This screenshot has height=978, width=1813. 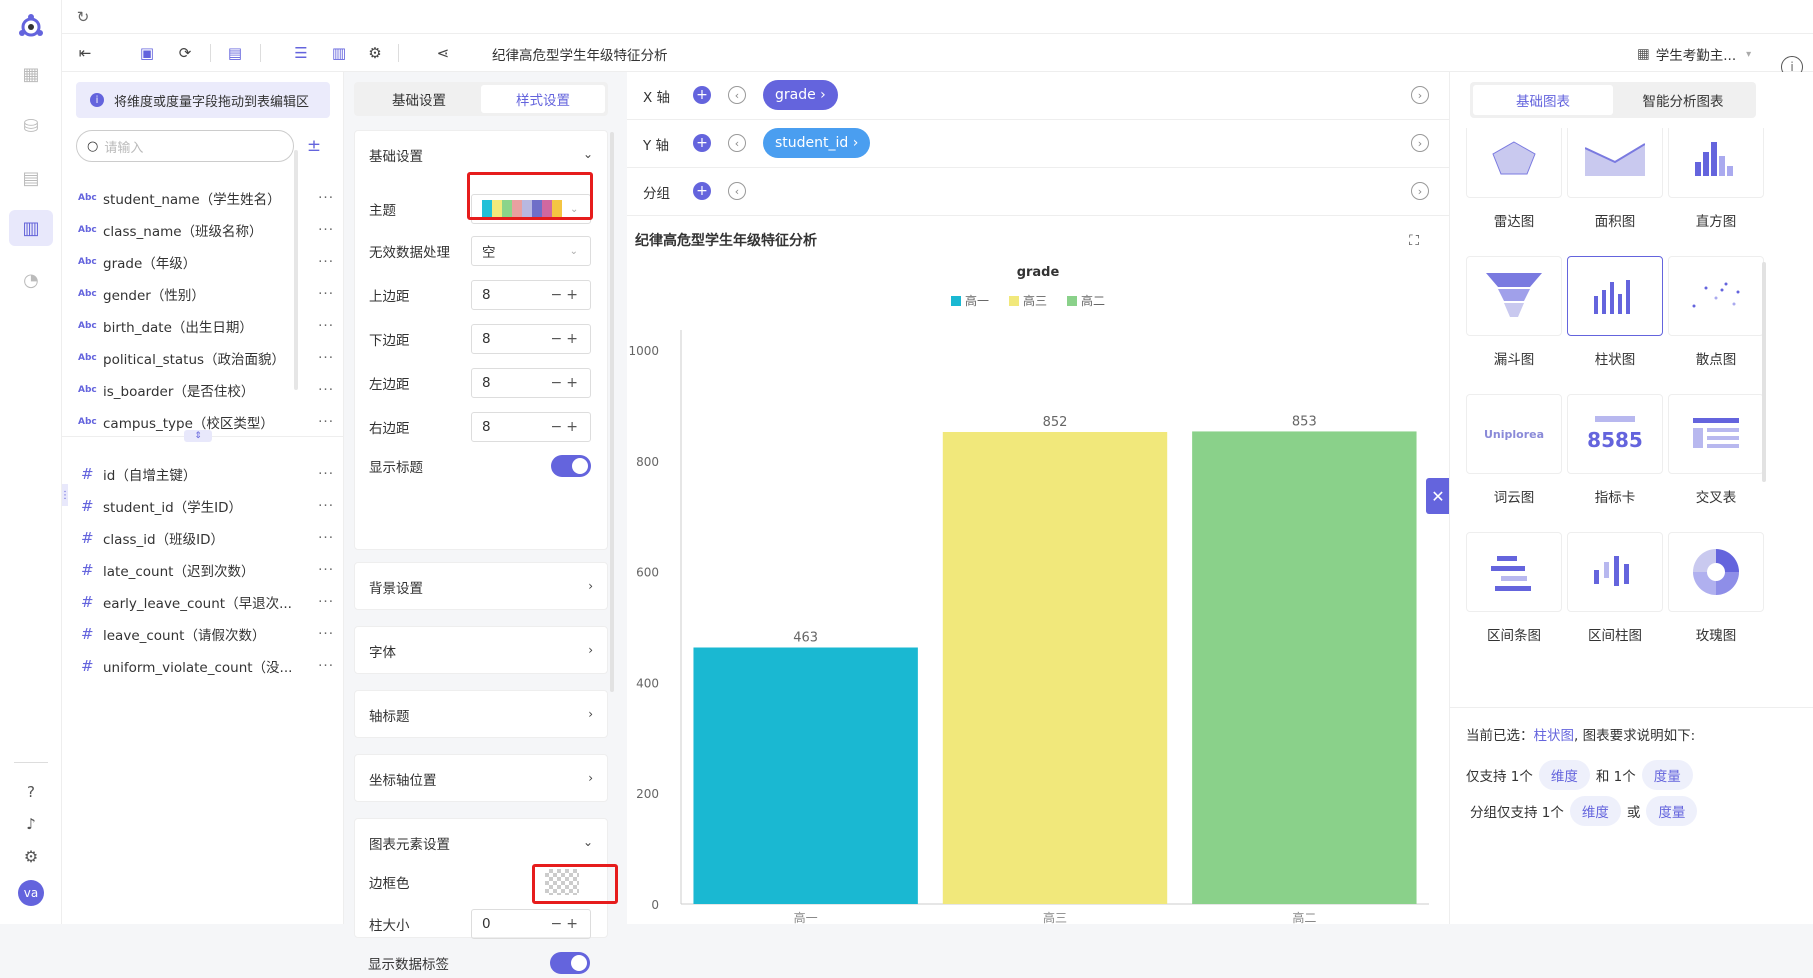 I want to click on search-input: ○ 请输入, so click(x=185, y=146).